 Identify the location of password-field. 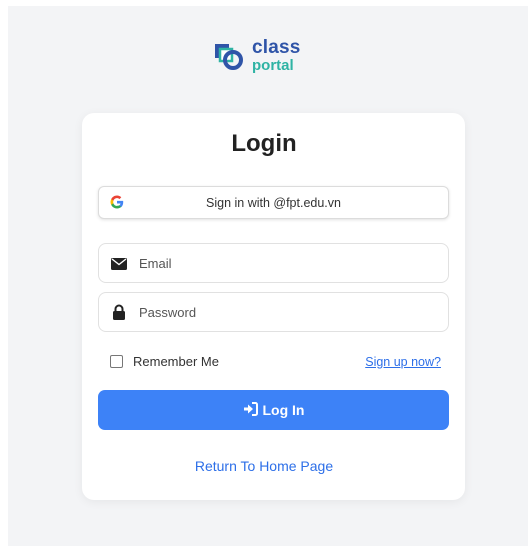
(273, 312).